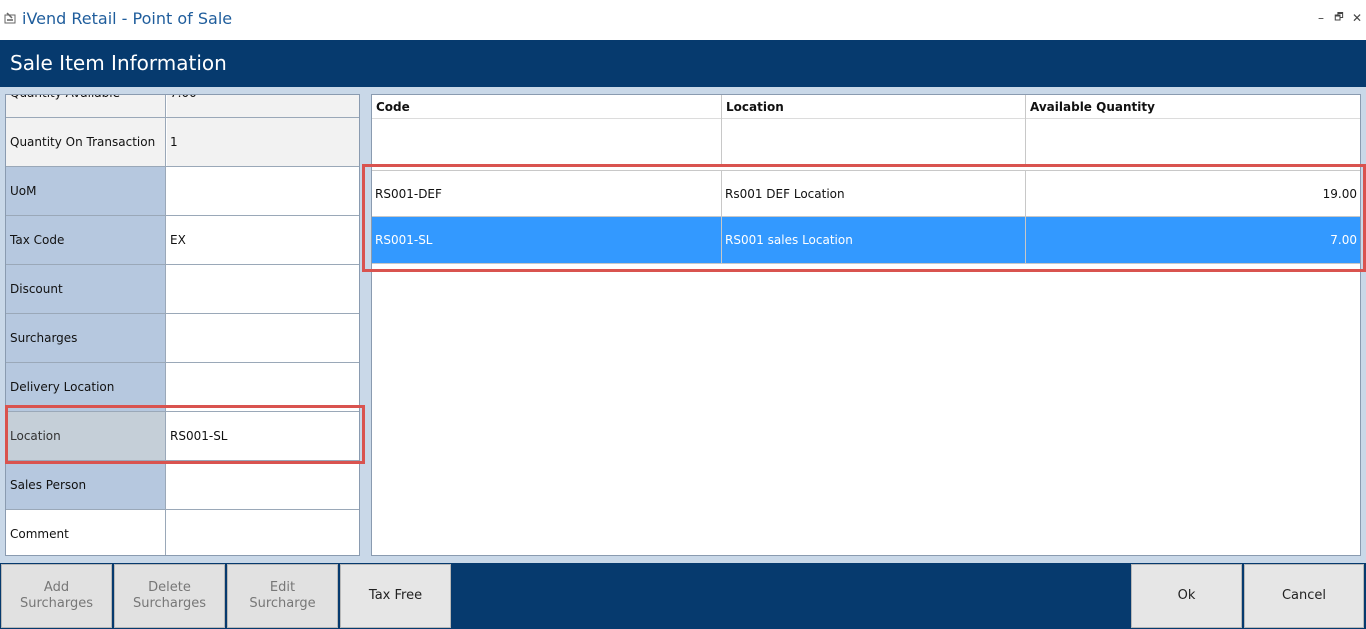 The width and height of the screenshot is (1366, 629). Describe the element at coordinates (118, 63) in the screenshot. I see `page-title: Sale Item Information` at that location.